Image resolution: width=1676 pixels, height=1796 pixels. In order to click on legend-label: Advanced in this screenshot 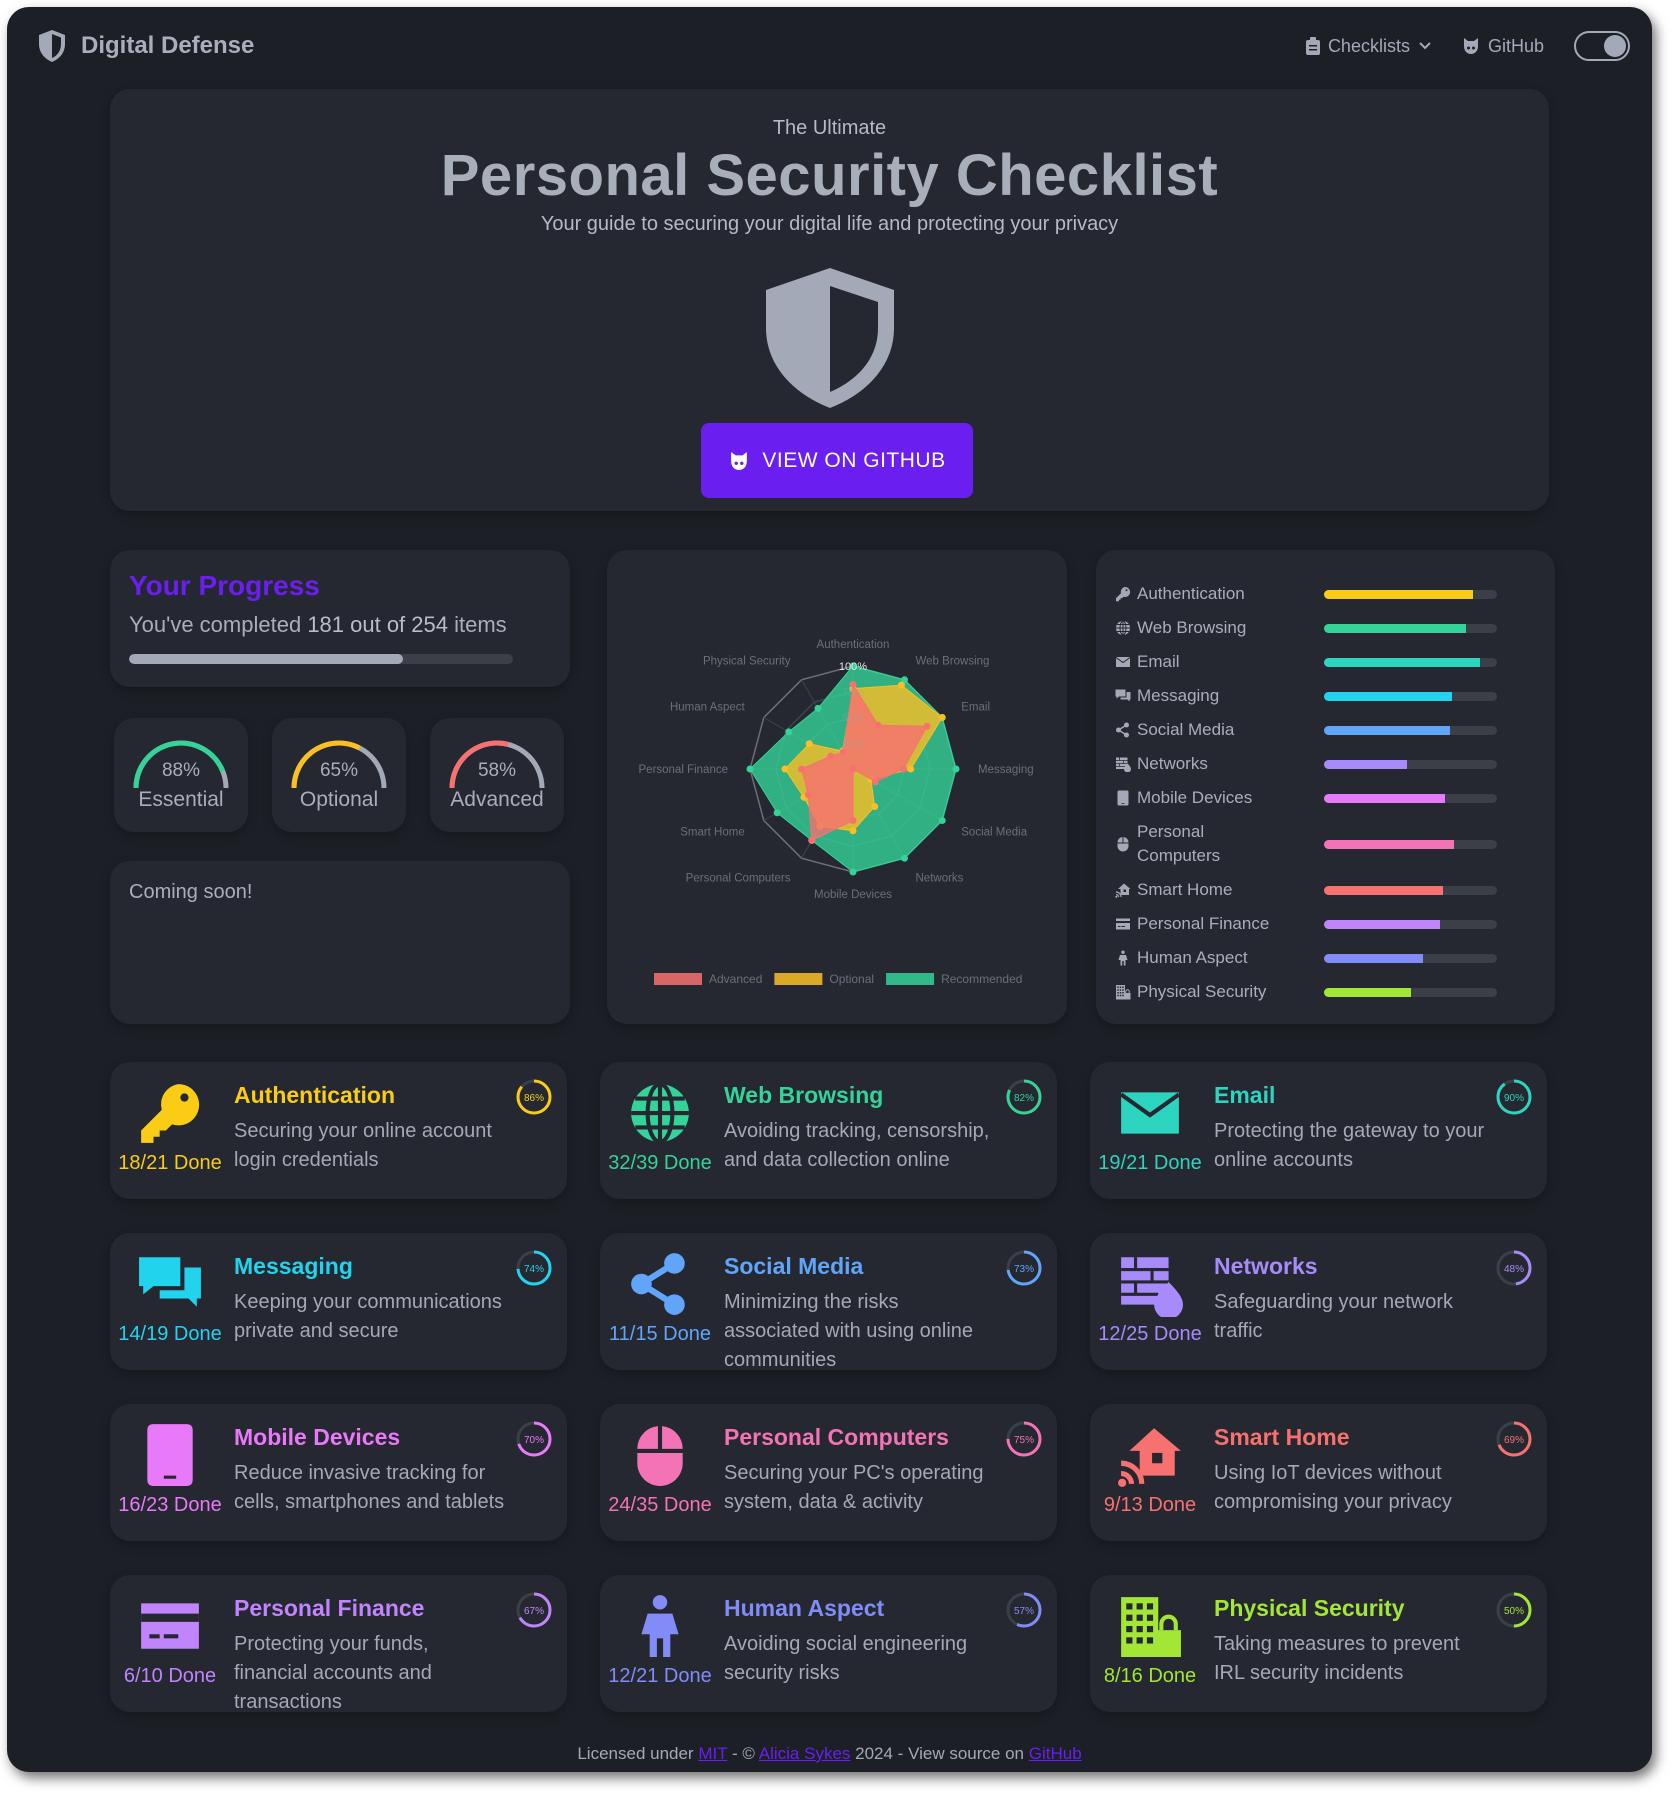, I will do `click(735, 979)`.